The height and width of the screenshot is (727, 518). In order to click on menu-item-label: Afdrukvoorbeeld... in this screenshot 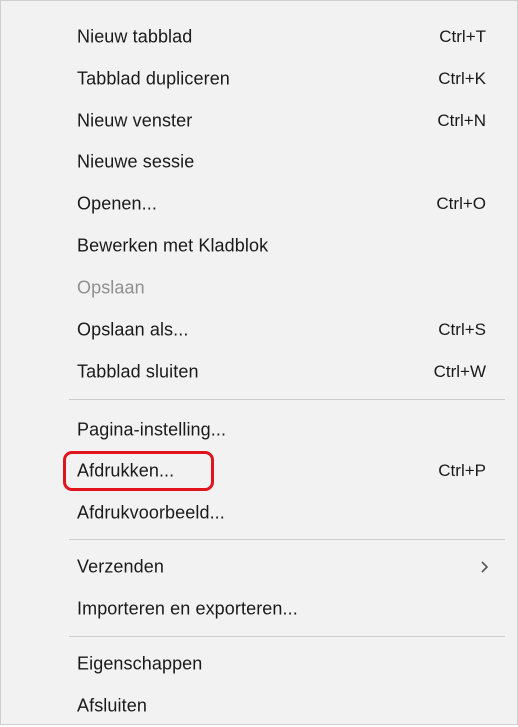, I will do `click(151, 512)`.